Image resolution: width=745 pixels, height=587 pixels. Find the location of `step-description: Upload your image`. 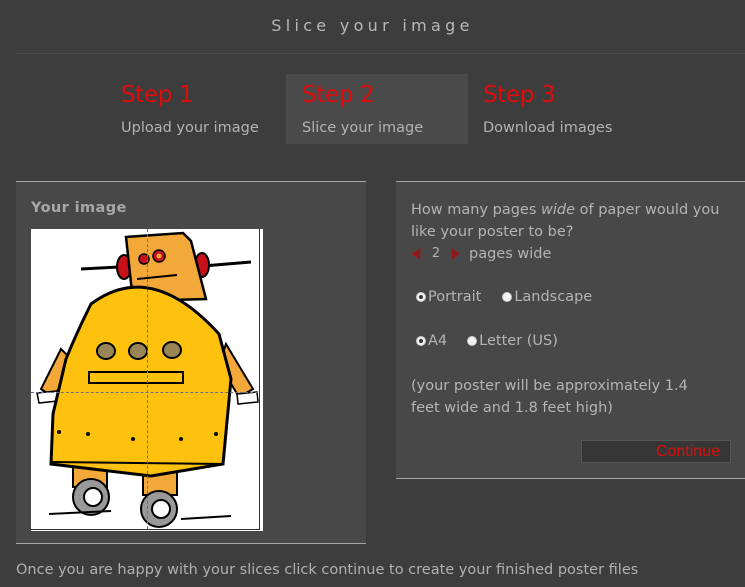

step-description: Upload your image is located at coordinates (190, 128).